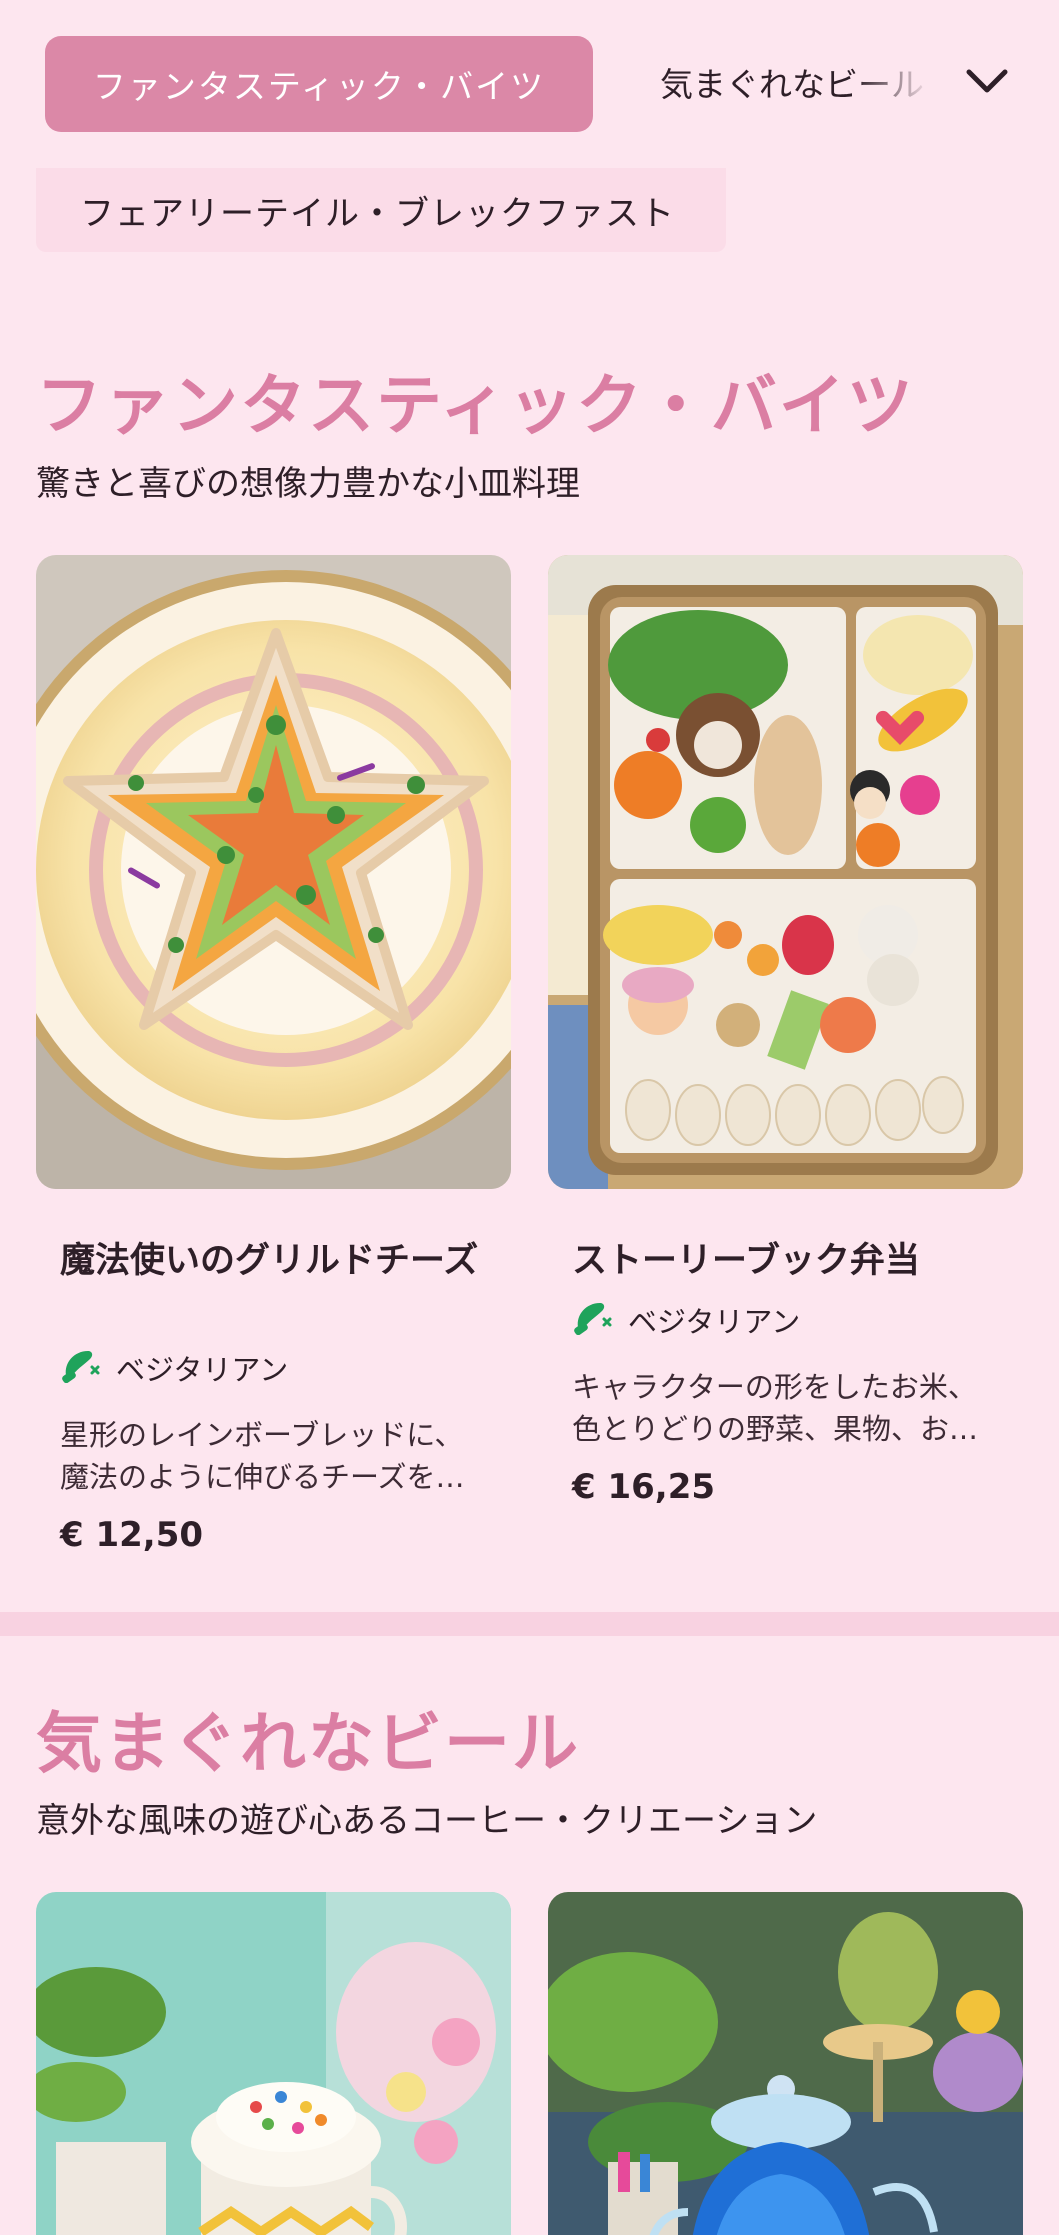 The width and height of the screenshot is (1059, 2235). I want to click on section-divider, so click(529, 1624).